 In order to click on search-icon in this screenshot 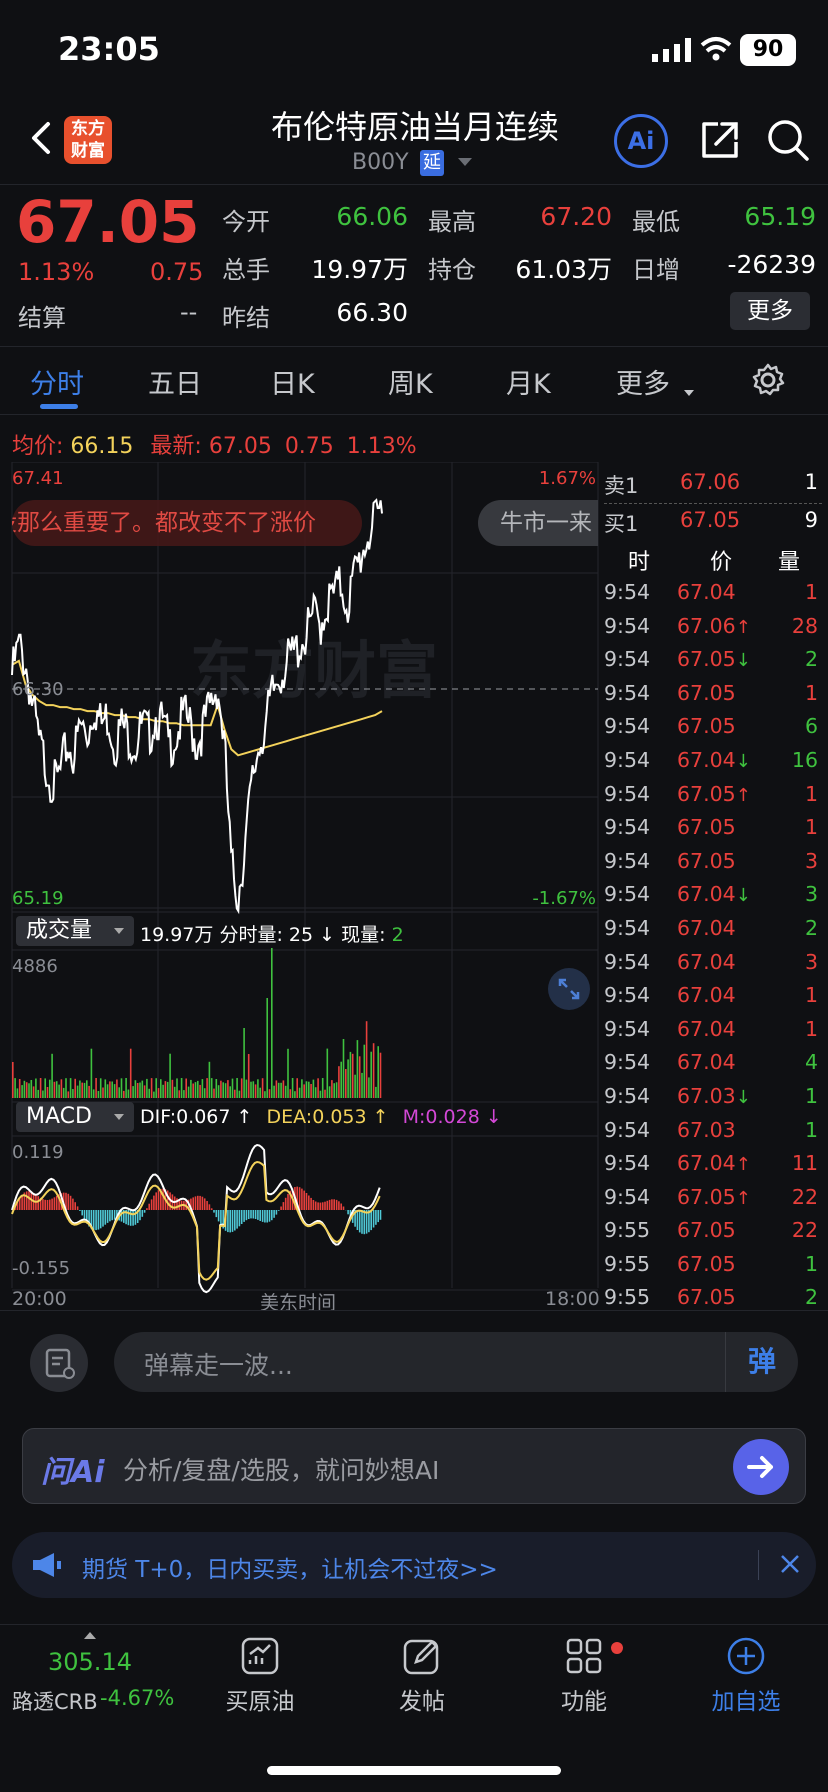, I will do `click(788, 140)`.